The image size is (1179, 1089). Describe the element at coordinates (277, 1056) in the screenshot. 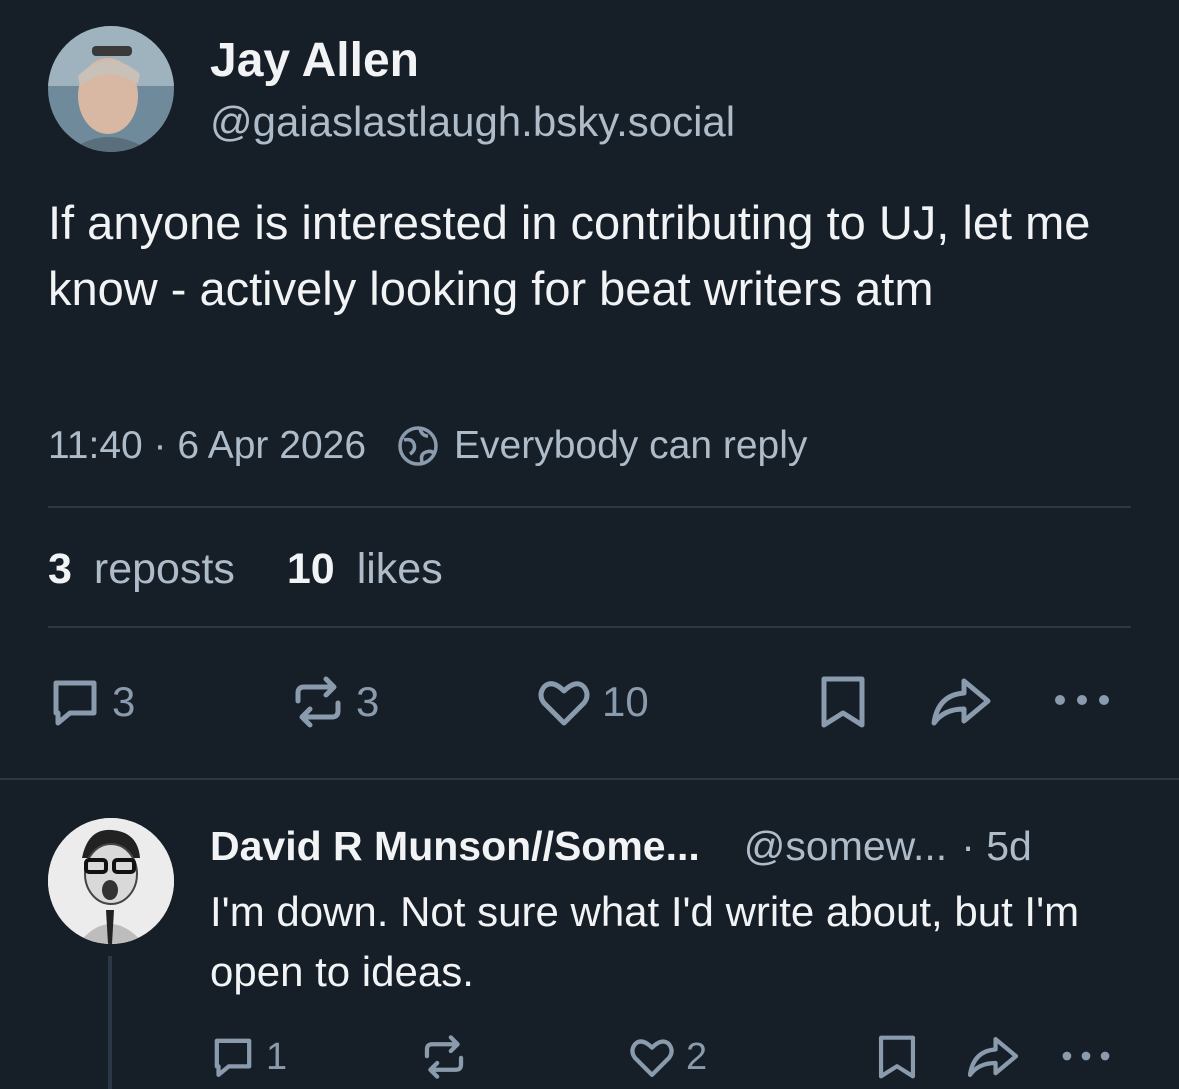

I see `reply-reply-count: 1` at that location.